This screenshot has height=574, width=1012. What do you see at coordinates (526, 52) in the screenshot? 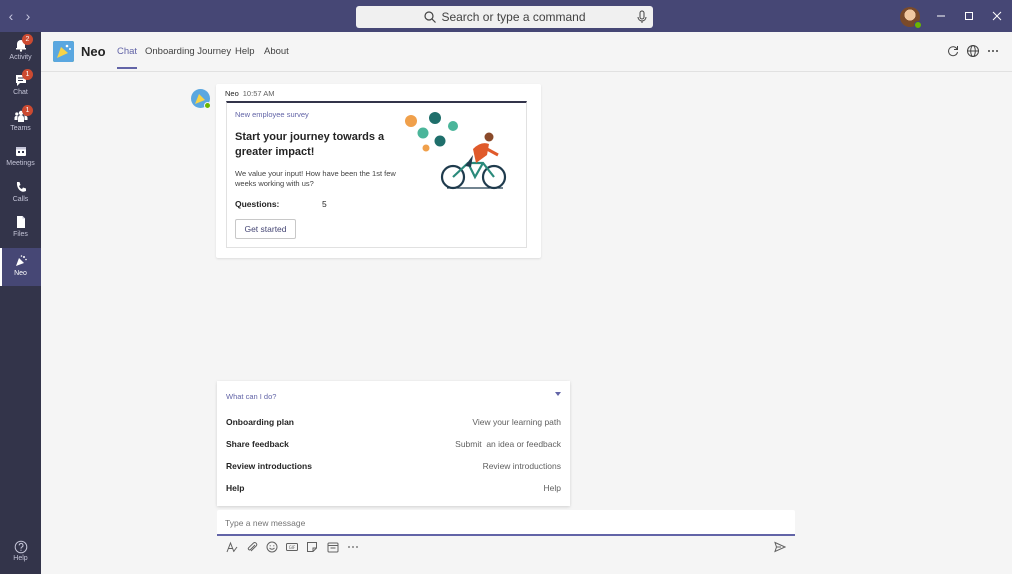
I see `app-header: Neo Chat Onboarding Journey Help About` at bounding box center [526, 52].